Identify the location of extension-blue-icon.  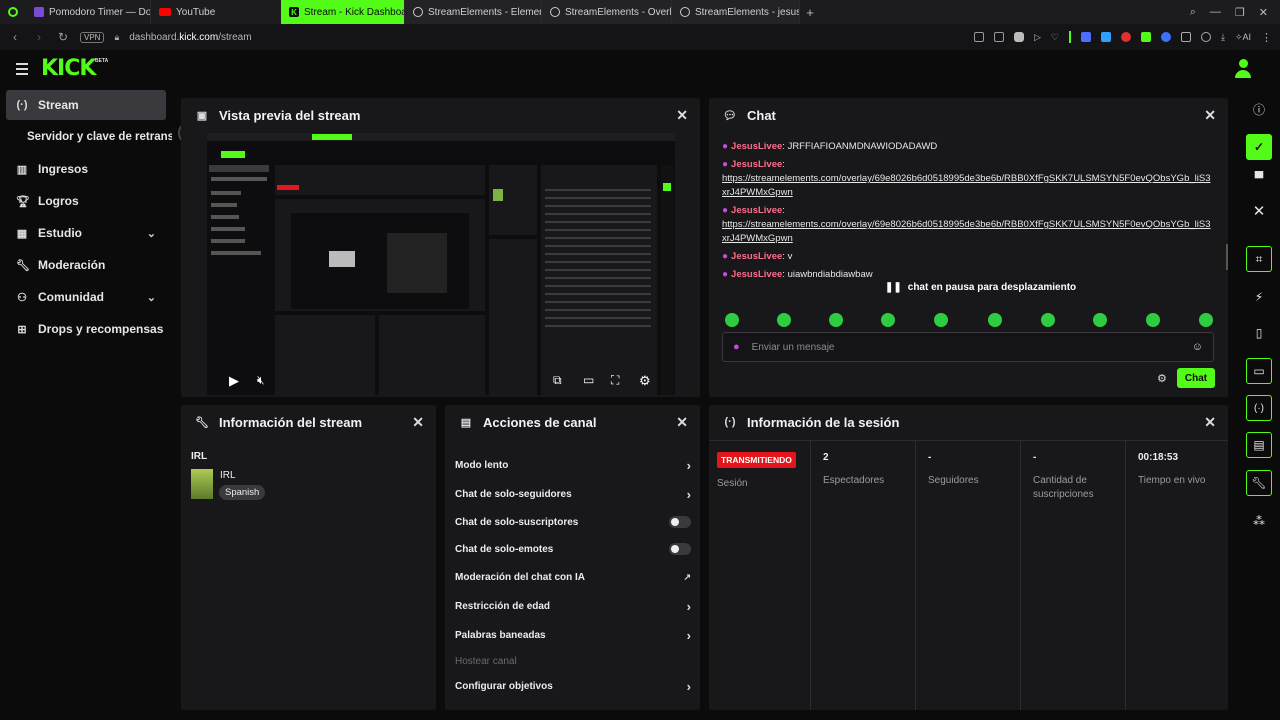
(1085, 37).